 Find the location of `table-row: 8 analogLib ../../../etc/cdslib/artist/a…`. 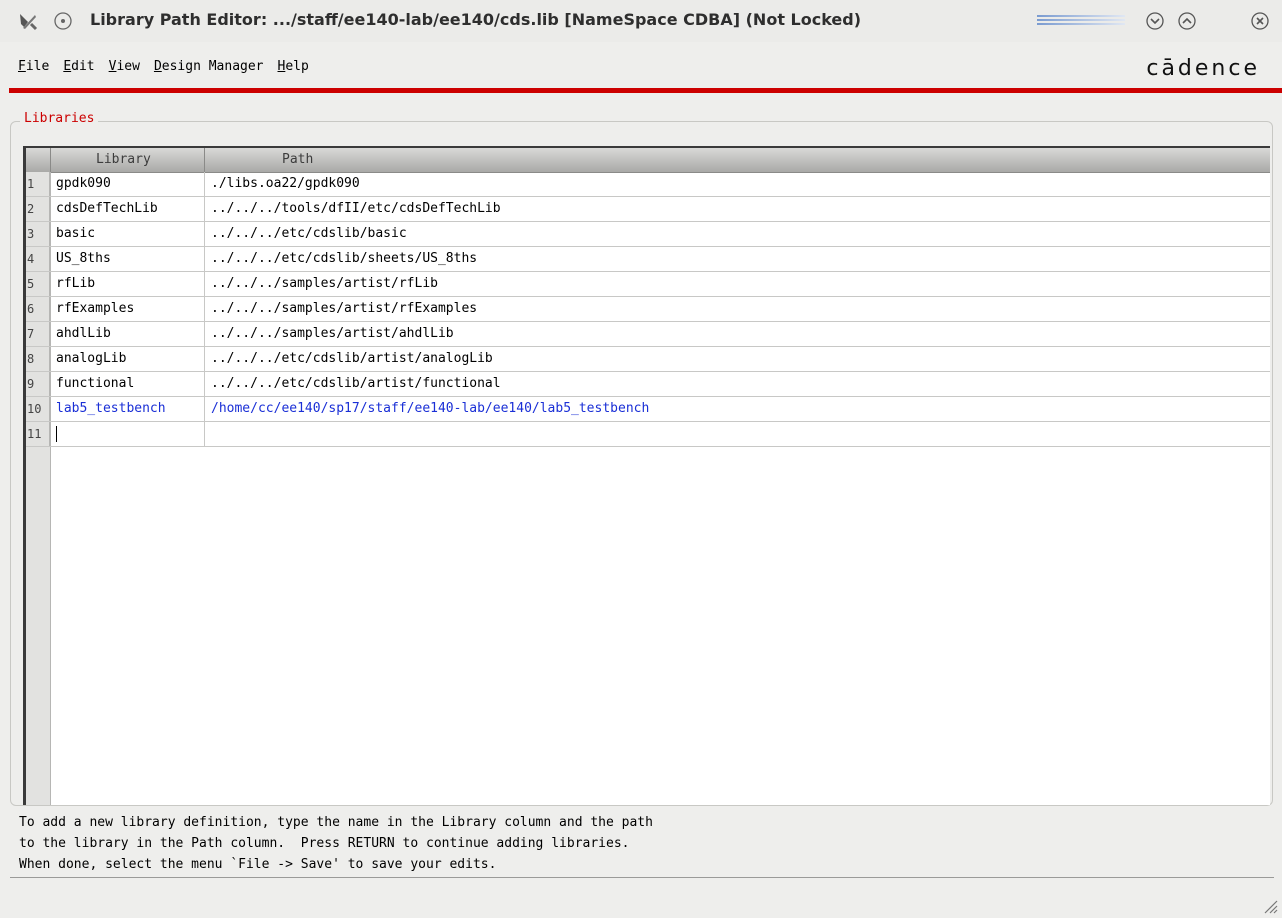

table-row: 8 analogLib ../../../etc/cdslib/artist/a… is located at coordinates (648, 359).